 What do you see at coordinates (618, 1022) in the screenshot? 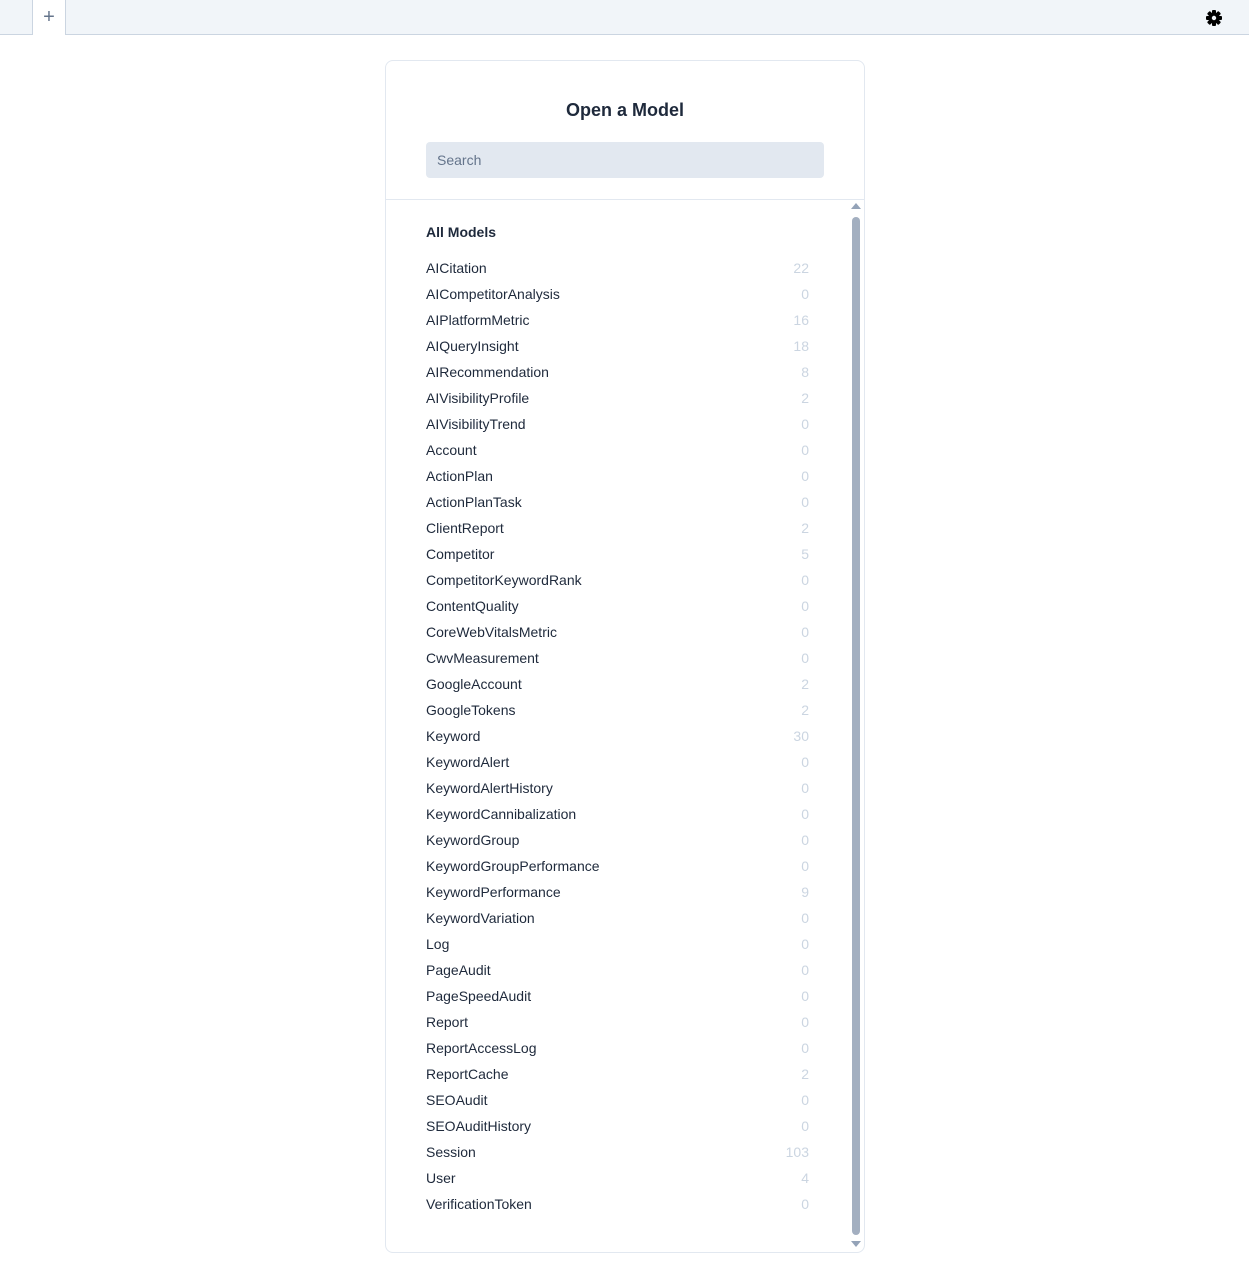
I see `model-row: Report 0` at bounding box center [618, 1022].